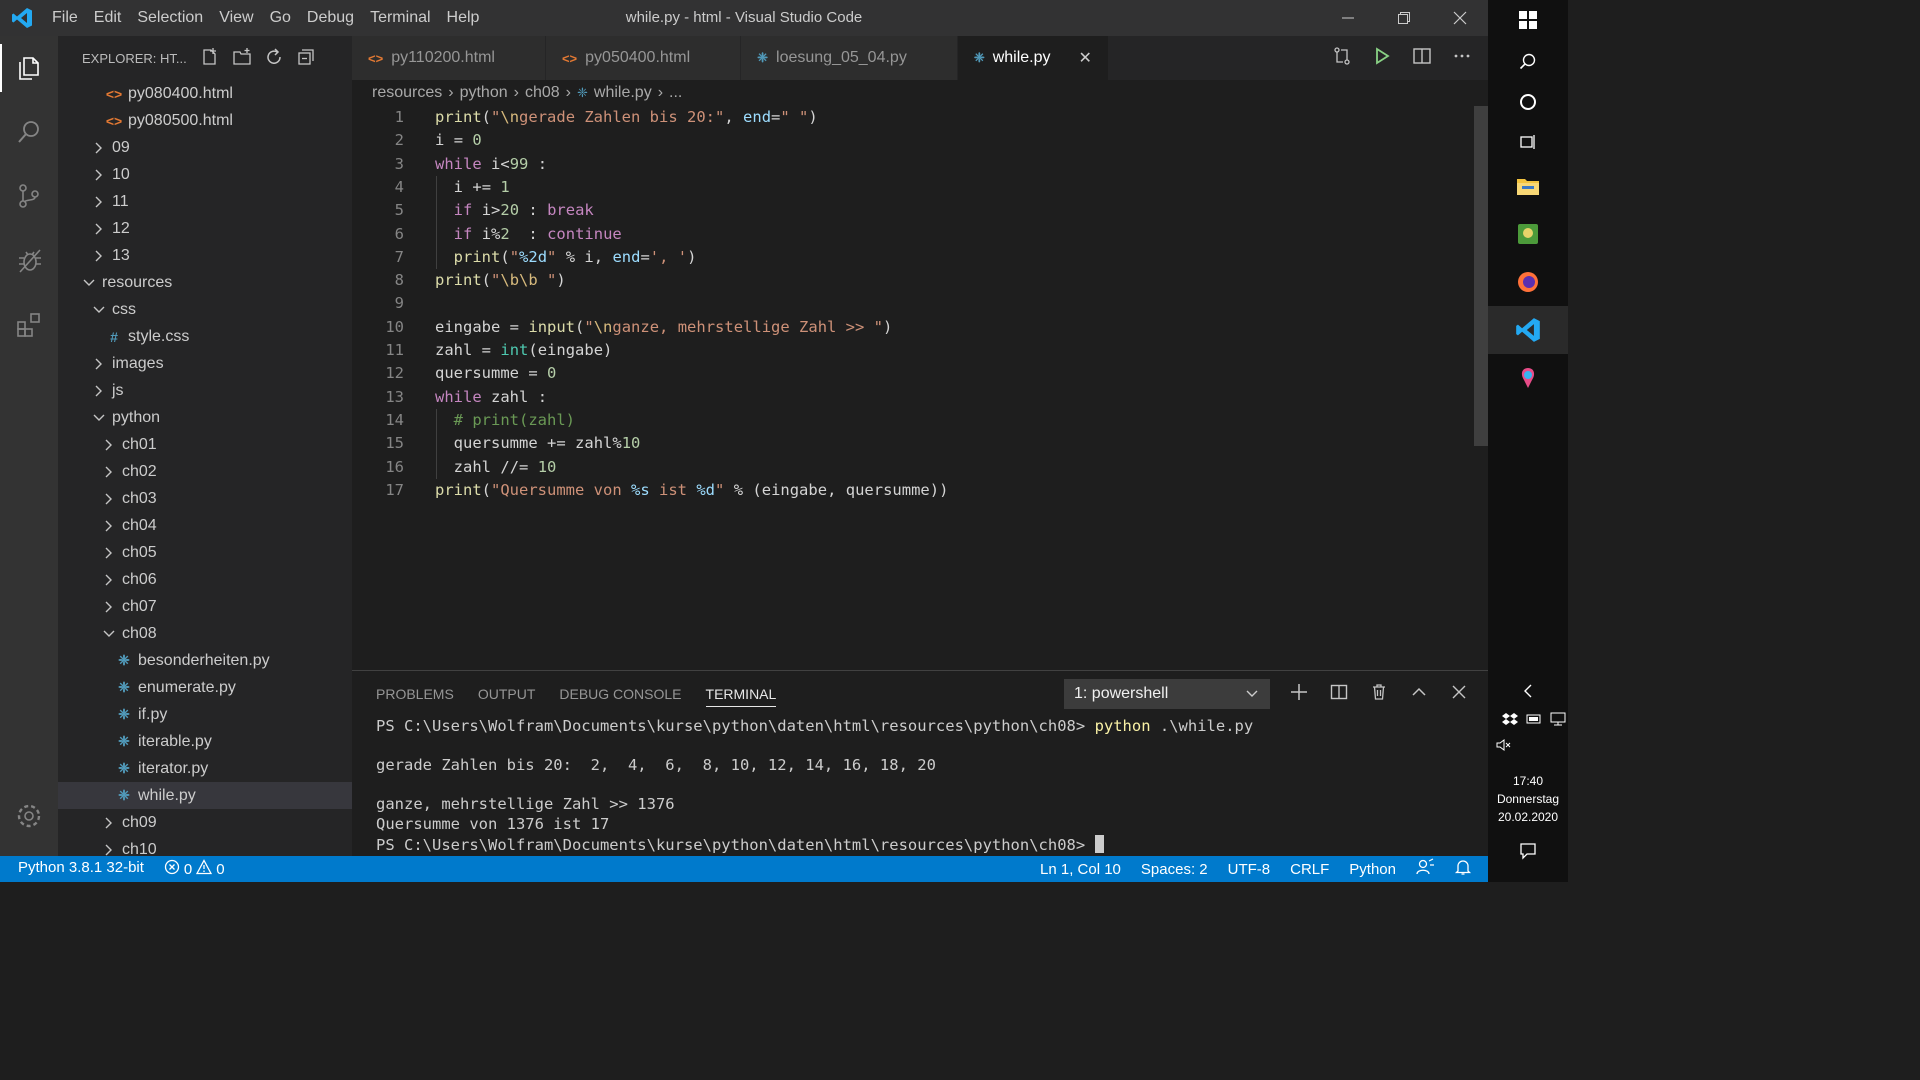 This screenshot has height=1080, width=1920. Describe the element at coordinates (920, 187) in the screenshot. I see `code-line: 4 i += 1` at that location.